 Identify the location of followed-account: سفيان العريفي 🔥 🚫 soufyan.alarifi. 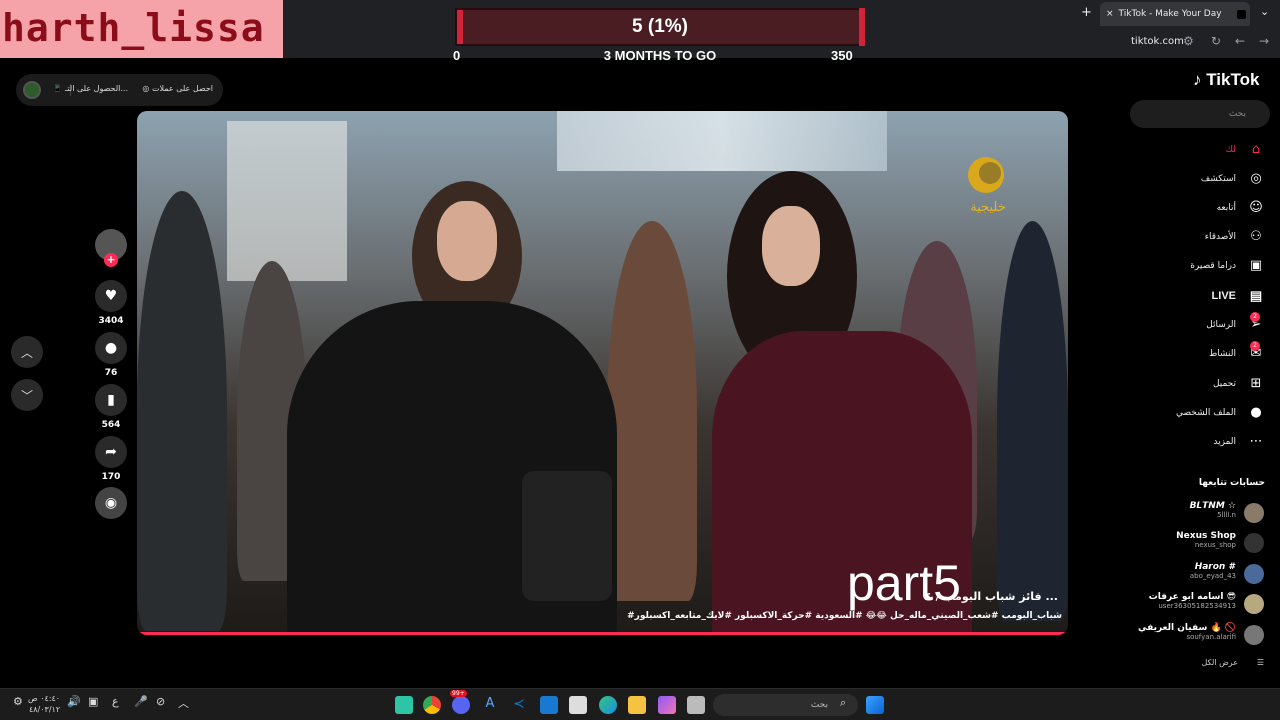
(1192, 636).